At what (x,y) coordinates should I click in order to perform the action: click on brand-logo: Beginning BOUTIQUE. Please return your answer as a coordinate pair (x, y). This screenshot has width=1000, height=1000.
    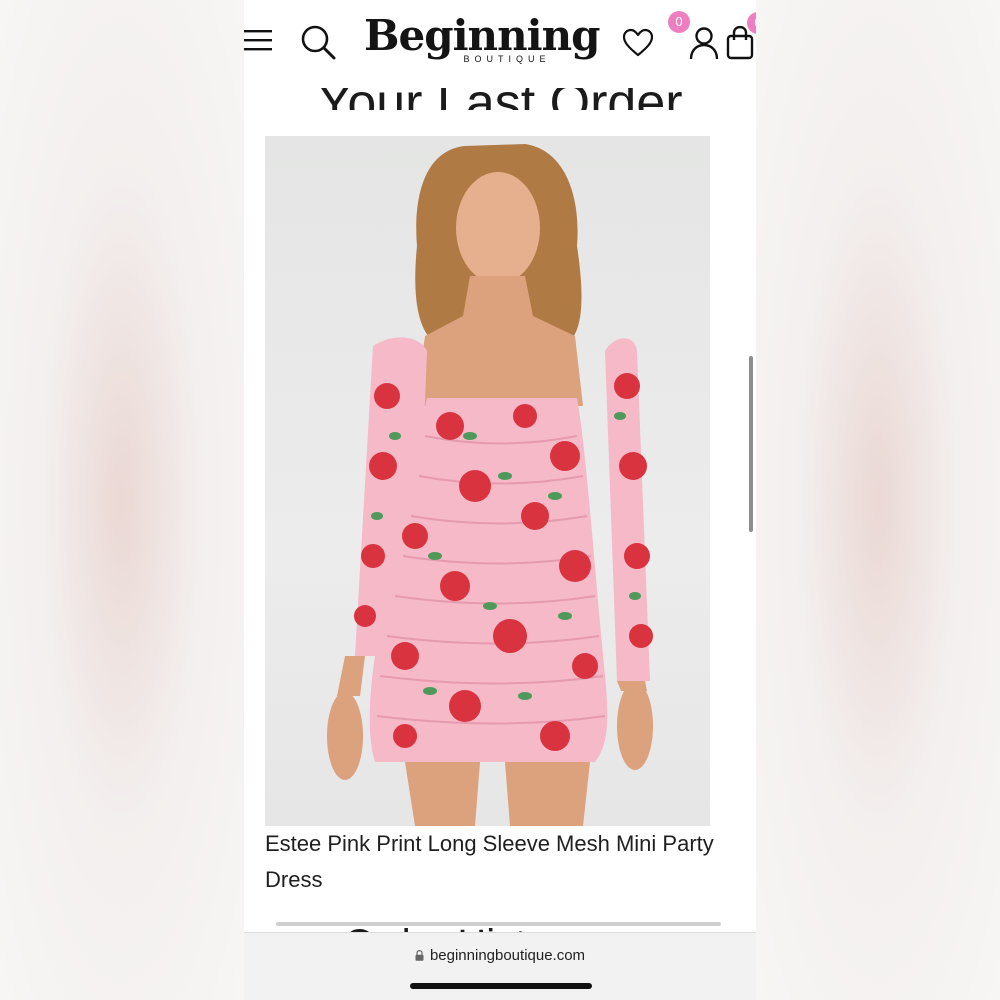
    Looking at the image, I should click on (482, 40).